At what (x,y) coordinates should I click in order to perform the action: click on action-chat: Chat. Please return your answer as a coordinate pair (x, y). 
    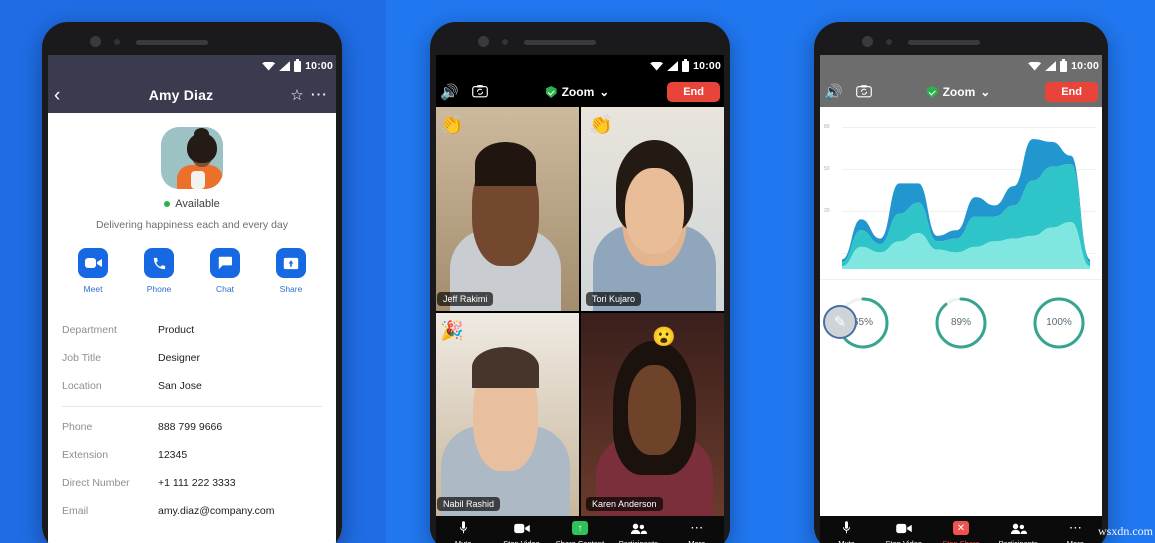
    Looking at the image, I should click on (225, 271).